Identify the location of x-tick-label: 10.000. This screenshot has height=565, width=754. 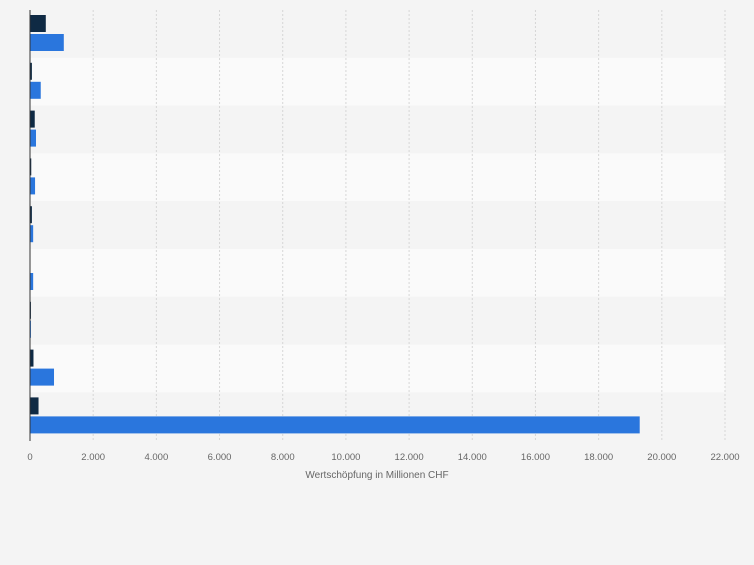
(345, 457).